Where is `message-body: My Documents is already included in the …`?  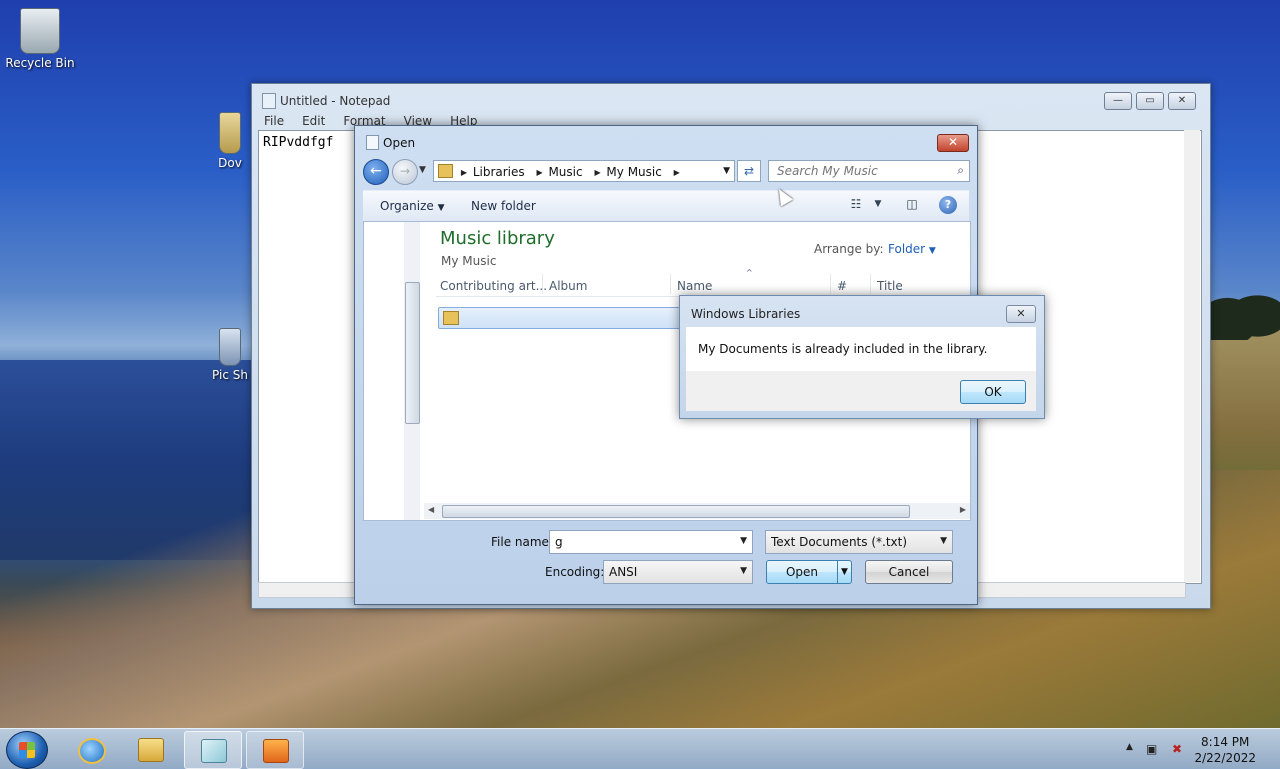
message-body: My Documents is already included in the … is located at coordinates (861, 349).